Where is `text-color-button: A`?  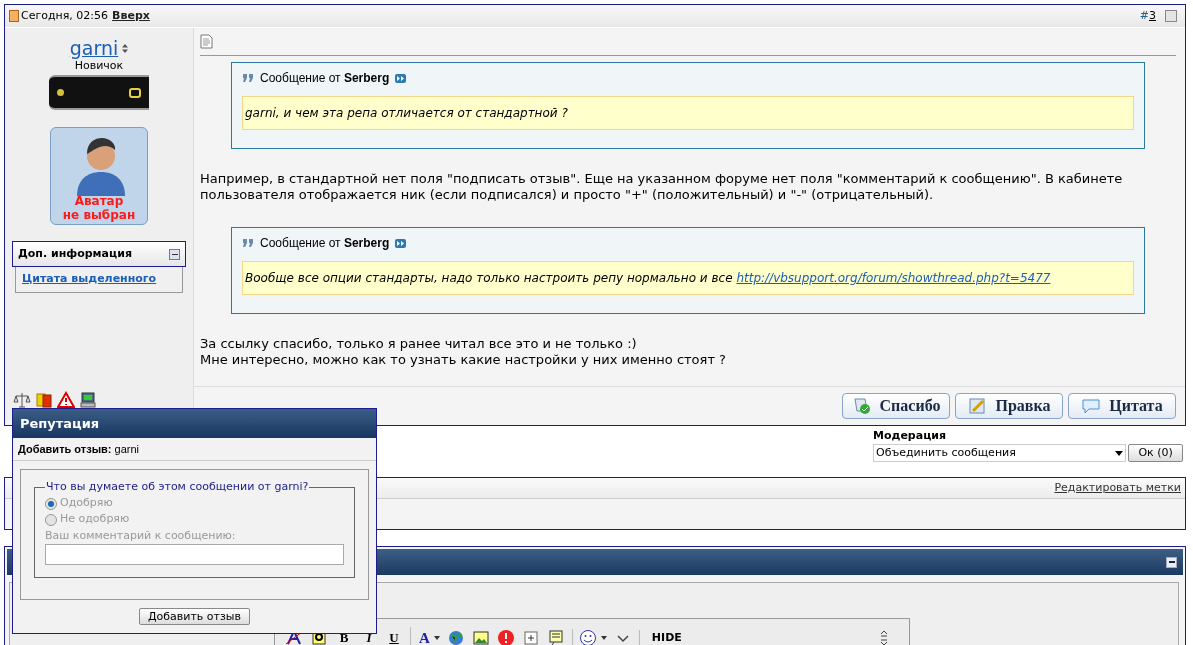 text-color-button: A is located at coordinates (425, 635).